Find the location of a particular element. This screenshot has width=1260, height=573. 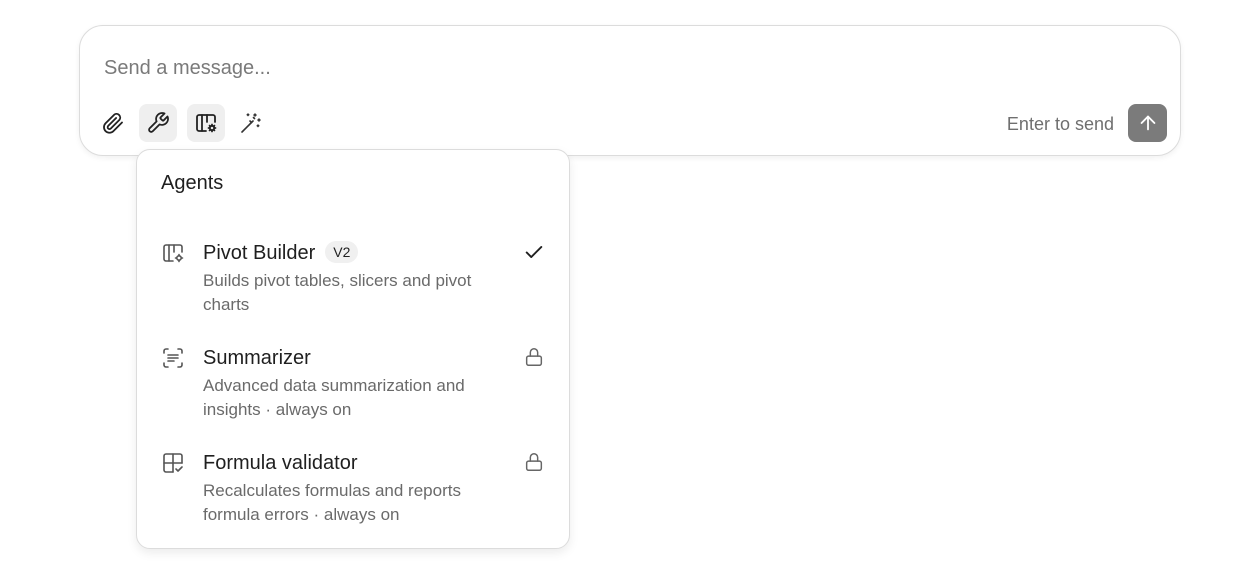

message-input is located at coordinates (604, 68).